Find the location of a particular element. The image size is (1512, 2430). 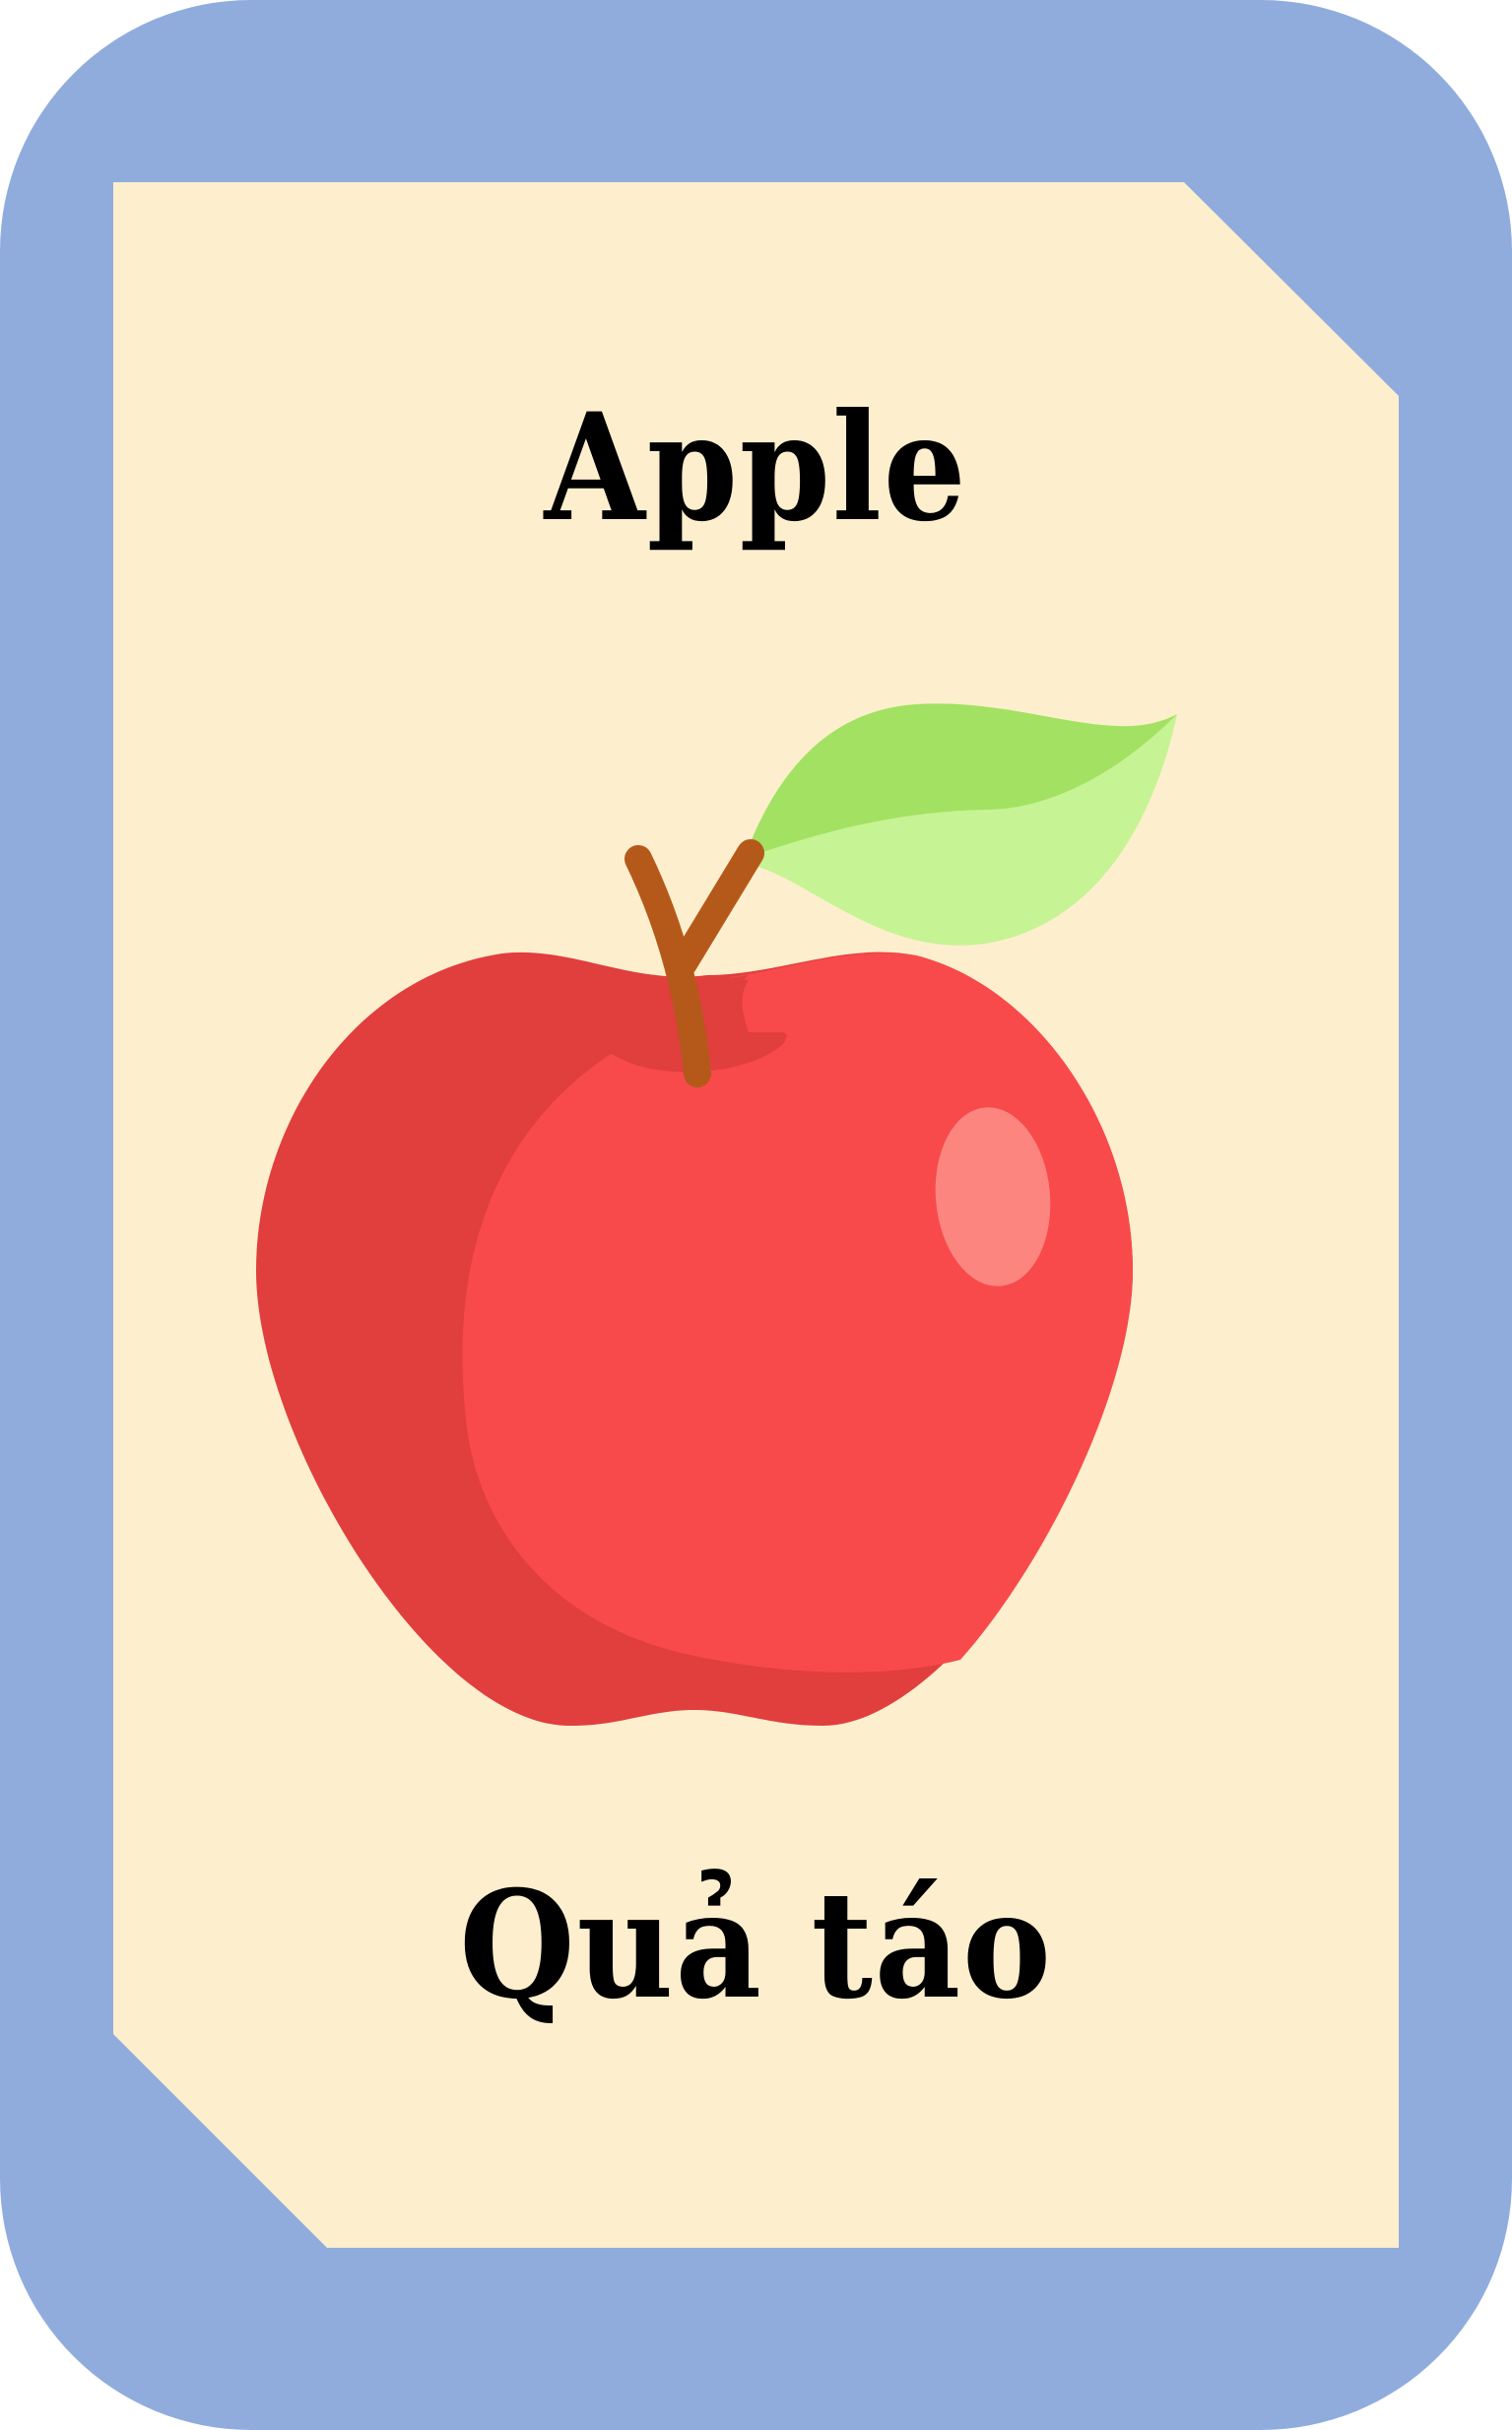

english-word: Apple is located at coordinates (756, 468).